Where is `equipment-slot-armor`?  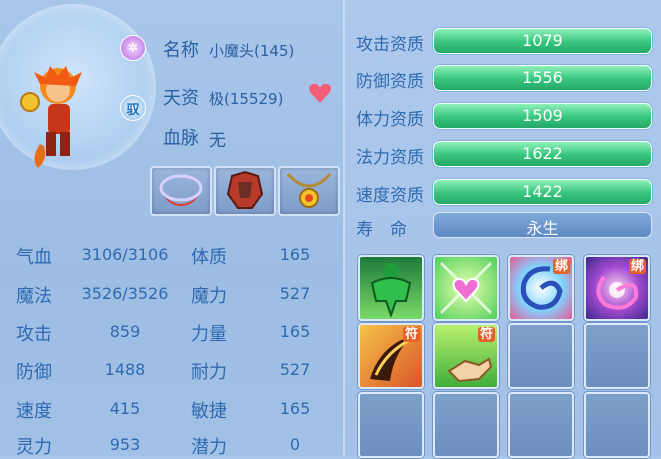
equipment-slot-armor is located at coordinates (245, 191).